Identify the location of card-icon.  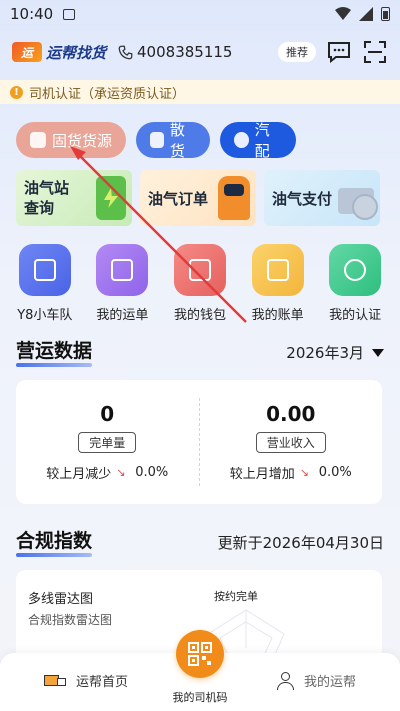
(157, 140).